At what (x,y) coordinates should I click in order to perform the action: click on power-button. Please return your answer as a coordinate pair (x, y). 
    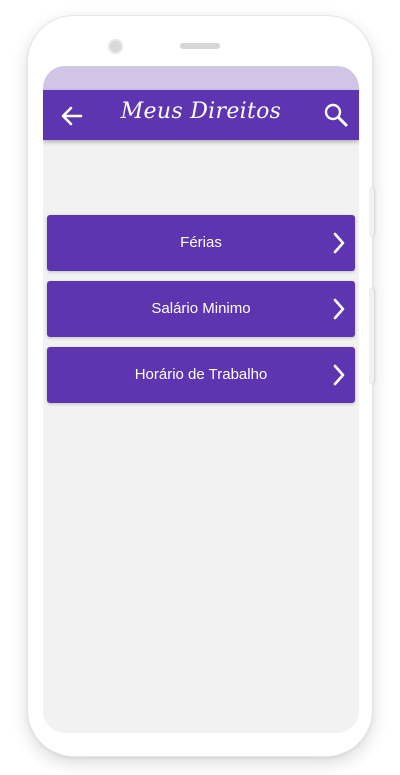
    Looking at the image, I should click on (371, 212).